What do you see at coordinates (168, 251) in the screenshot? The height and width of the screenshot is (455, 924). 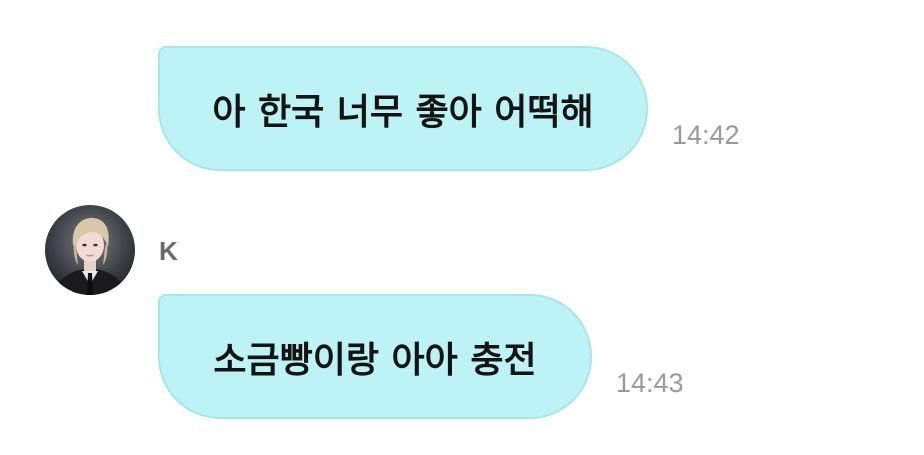 I see `sender-name: K` at bounding box center [168, 251].